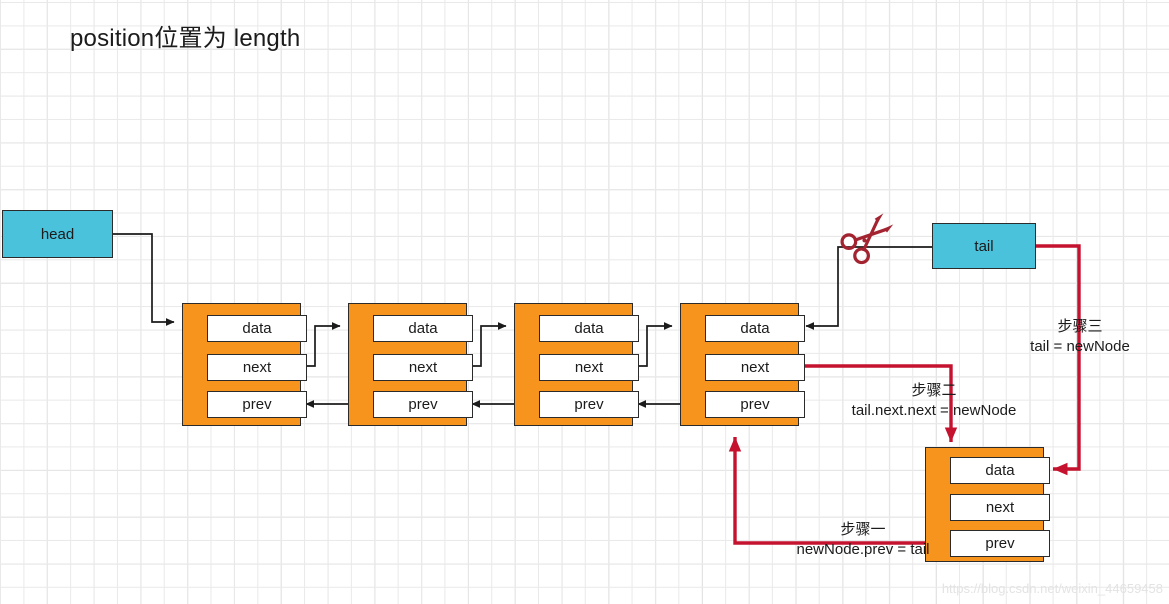  I want to click on node-3-field-data: data, so click(589, 328).